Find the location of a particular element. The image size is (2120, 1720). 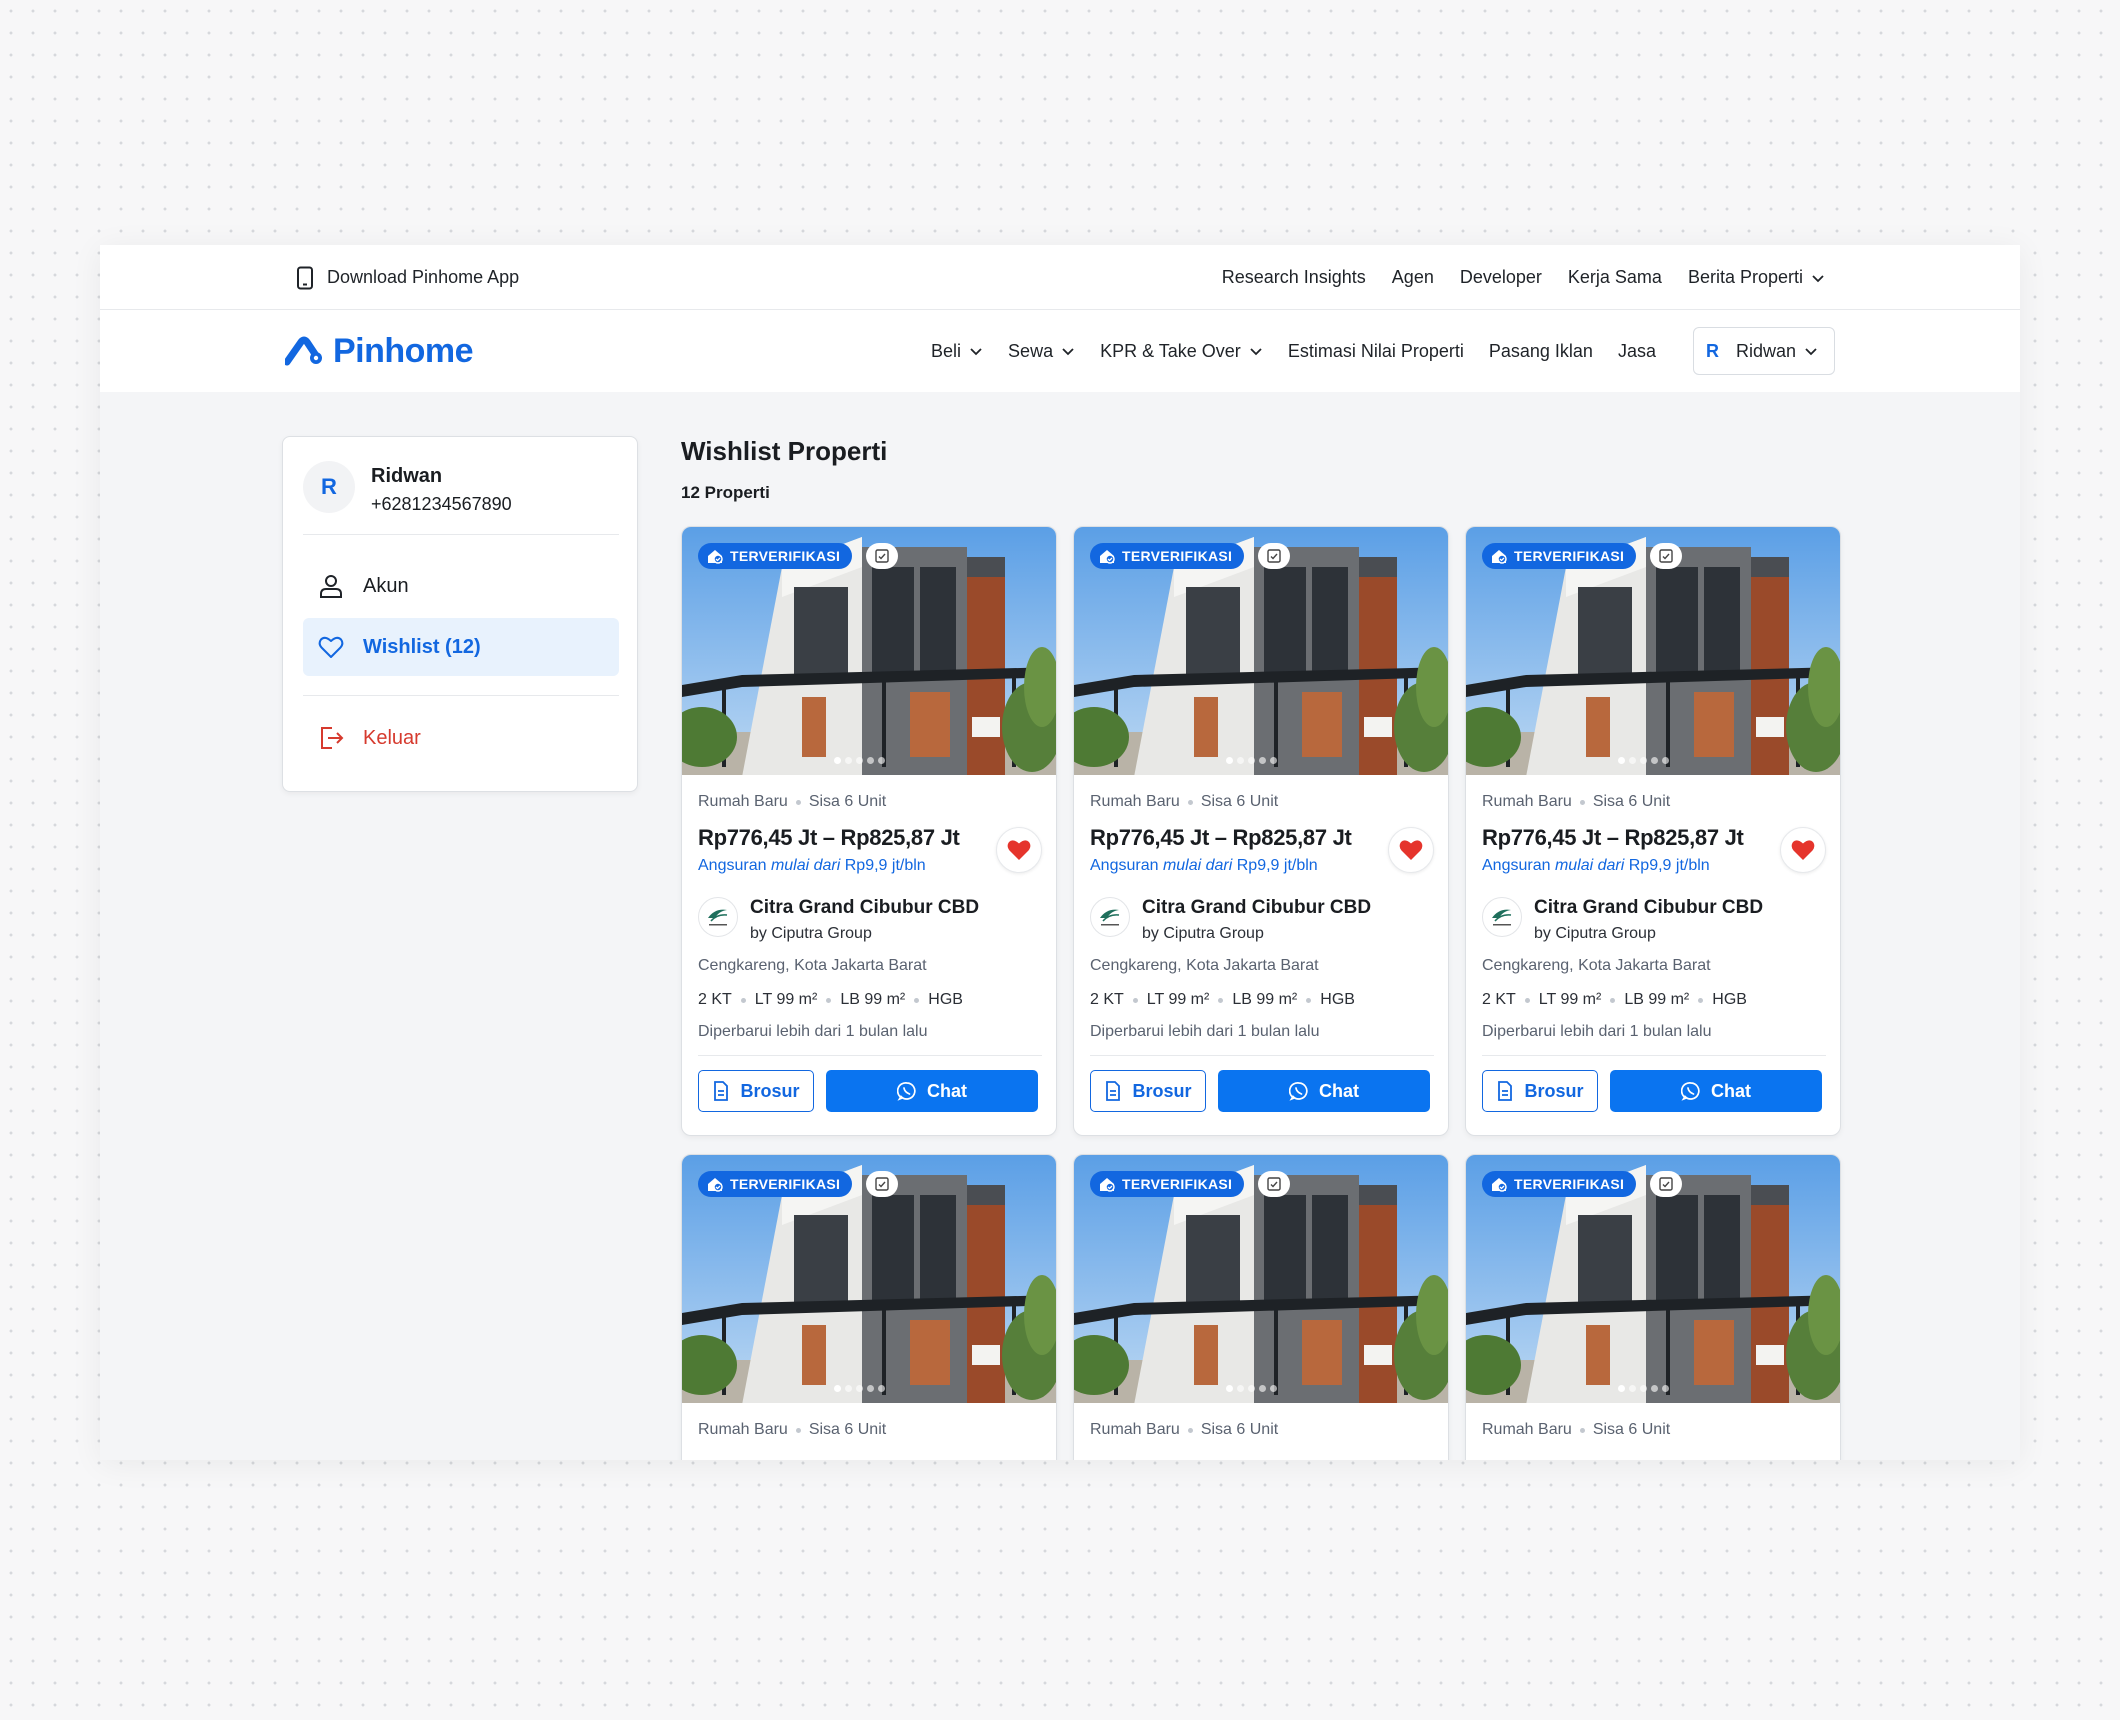

heart-icon is located at coordinates (331, 647).